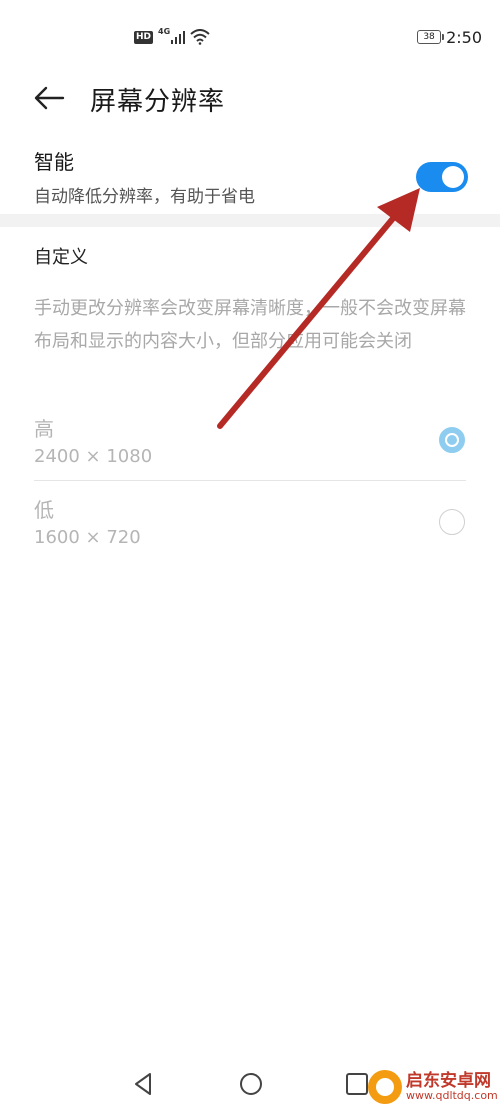 This screenshot has width=500, height=1111. What do you see at coordinates (158, 102) in the screenshot?
I see `page-title: 屏幕分辨率` at bounding box center [158, 102].